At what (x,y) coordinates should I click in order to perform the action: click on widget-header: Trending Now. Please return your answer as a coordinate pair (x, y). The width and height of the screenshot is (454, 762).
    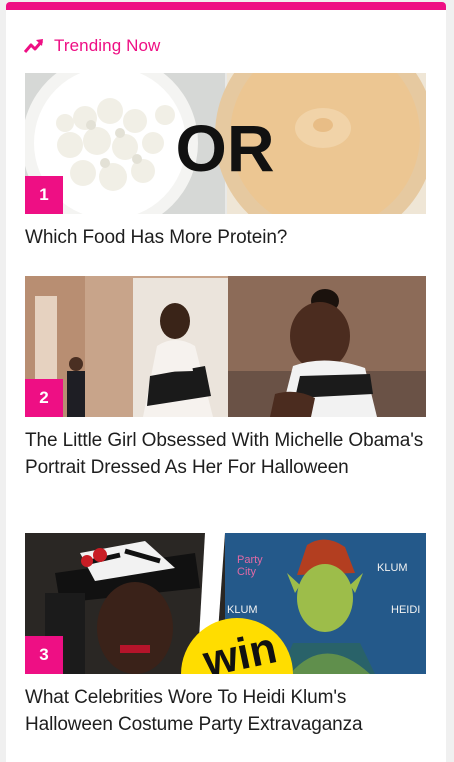
    Looking at the image, I should click on (92, 46).